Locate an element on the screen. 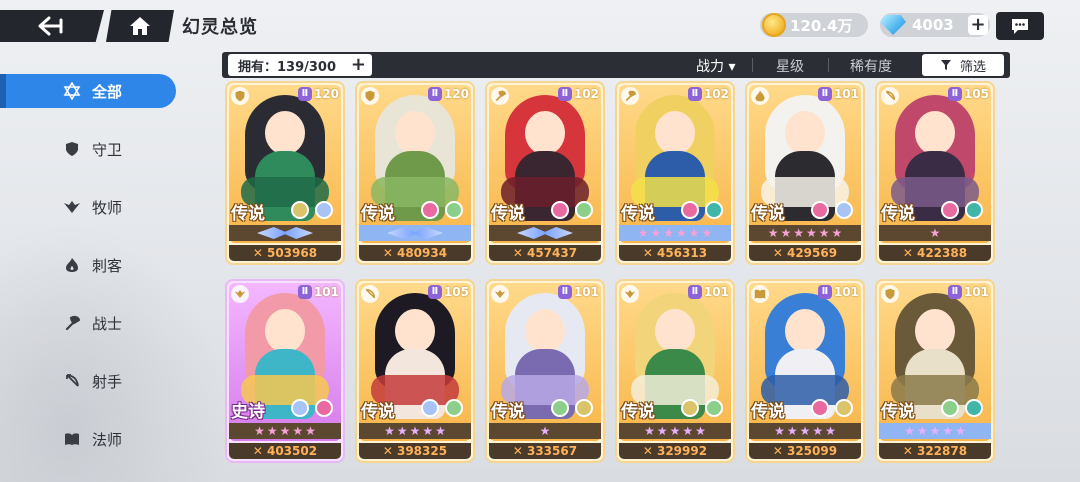 Image resolution: width=1080 pixels, height=482 pixels. add-gems-button: + is located at coordinates (978, 25).